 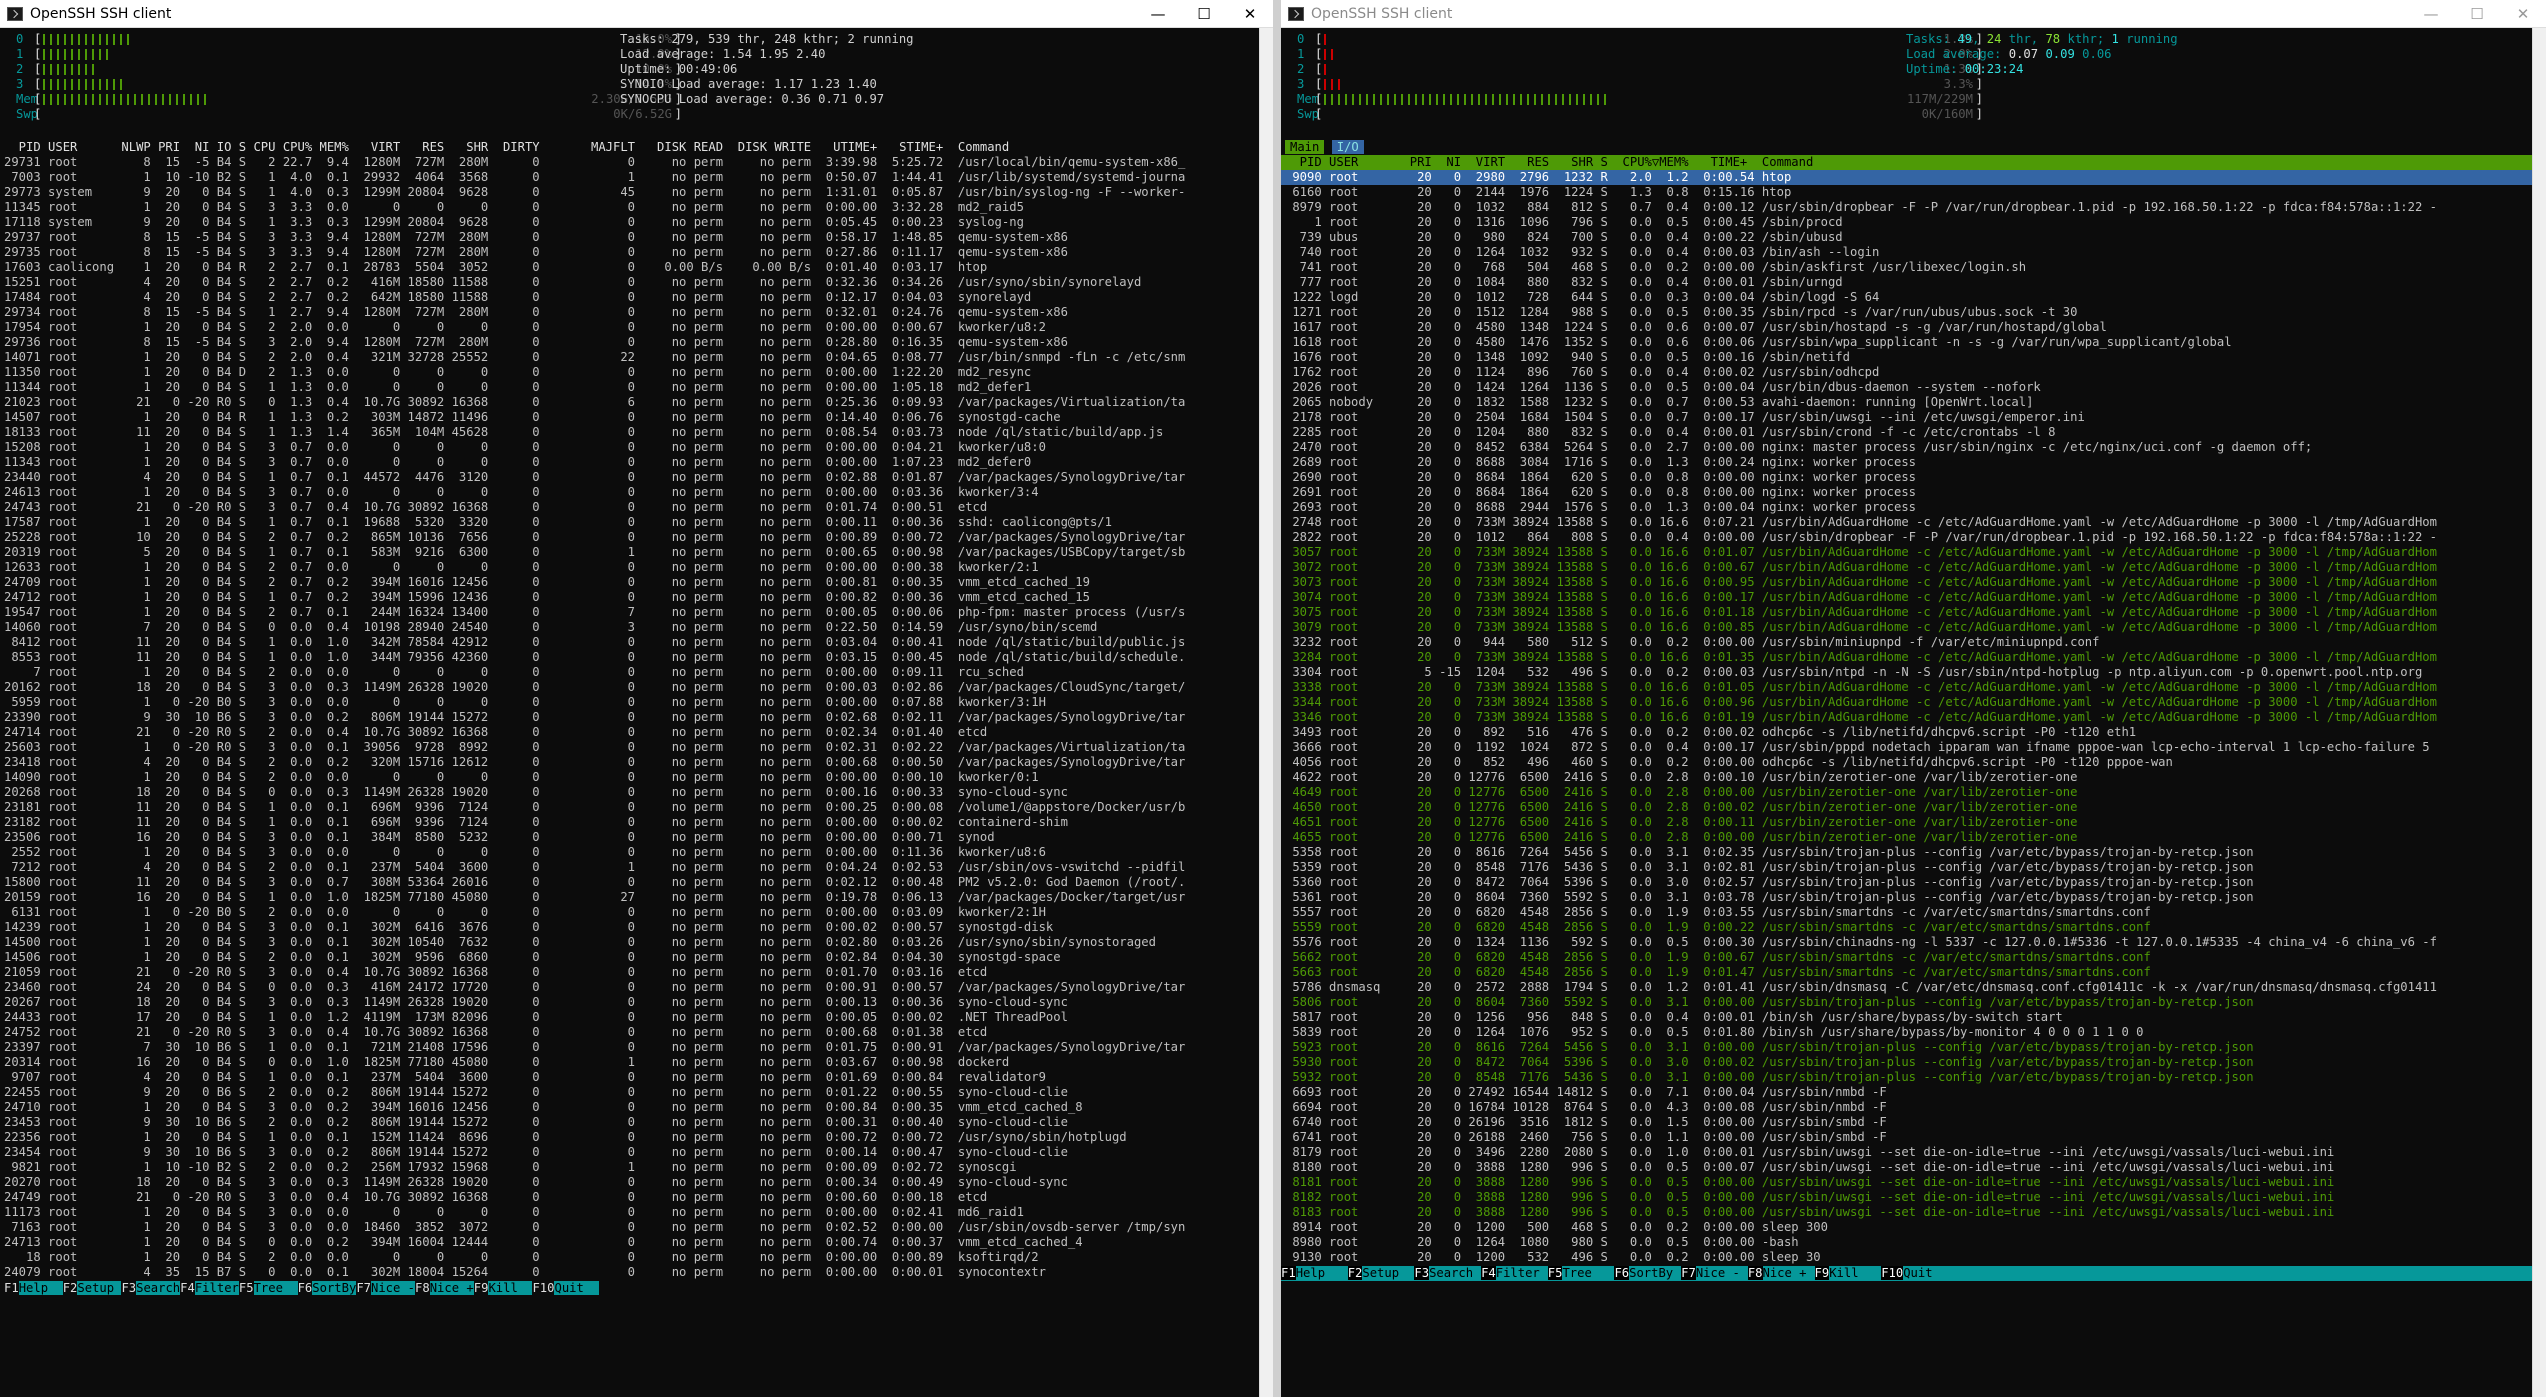 I want to click on right-titlebar: OpenSSH SSH client — ☐ ✕, so click(x=1913, y=14).